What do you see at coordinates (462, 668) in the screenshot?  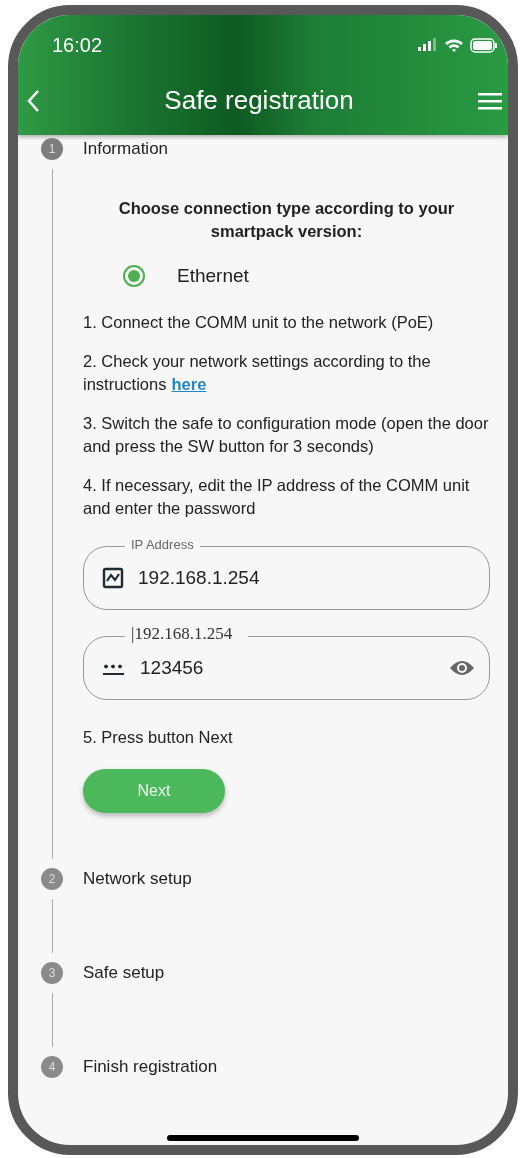 I see `eye-icon` at bounding box center [462, 668].